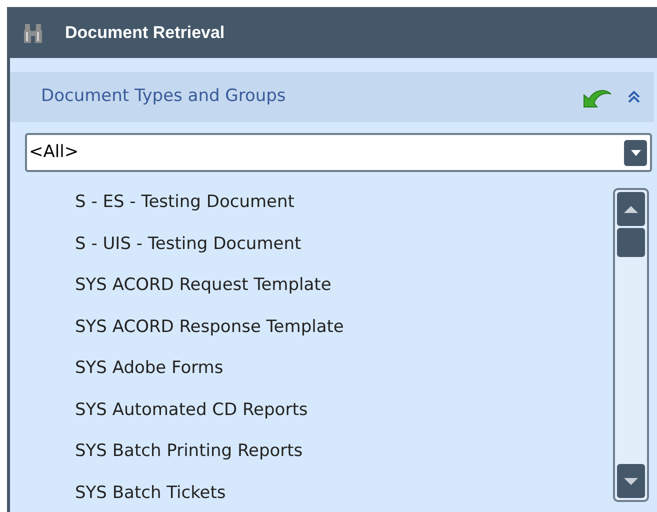 The width and height of the screenshot is (657, 512). What do you see at coordinates (164, 96) in the screenshot?
I see `section-title: Document Types and Groups` at bounding box center [164, 96].